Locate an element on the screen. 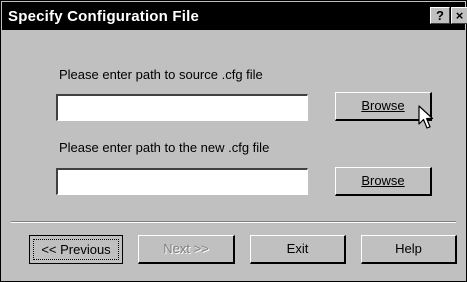 This screenshot has width=467, height=282. browse-new-label: Browse is located at coordinates (383, 180).